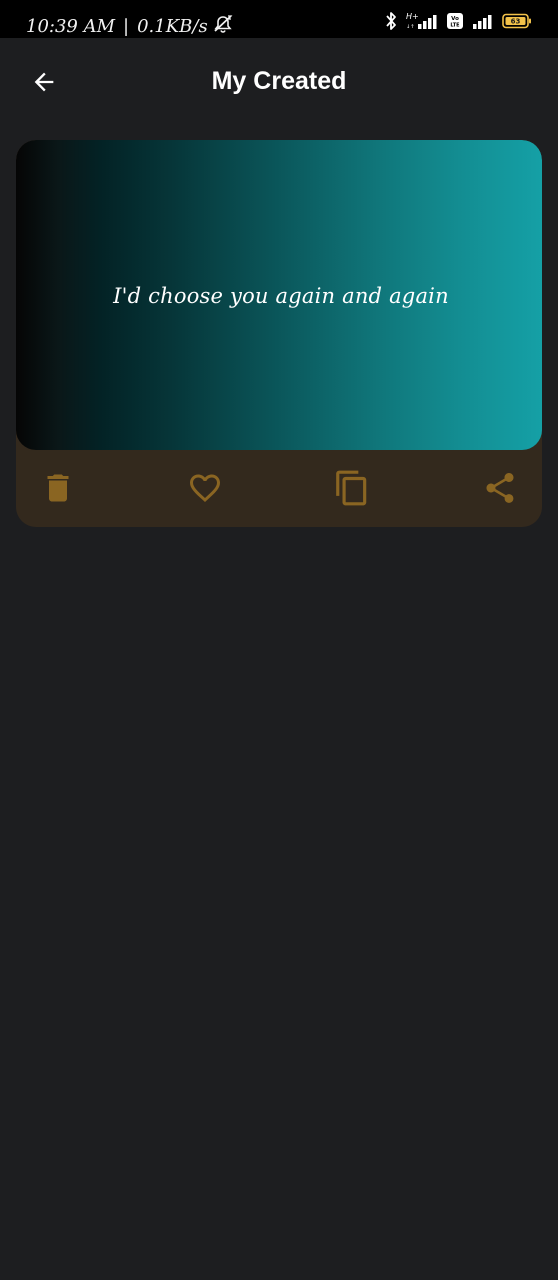 This screenshot has height=1280, width=558. What do you see at coordinates (279, 19) in the screenshot?
I see `status-bar: 10:39 AM | 0.1KB/s H+ ↓↑ Vo LTE 63` at bounding box center [279, 19].